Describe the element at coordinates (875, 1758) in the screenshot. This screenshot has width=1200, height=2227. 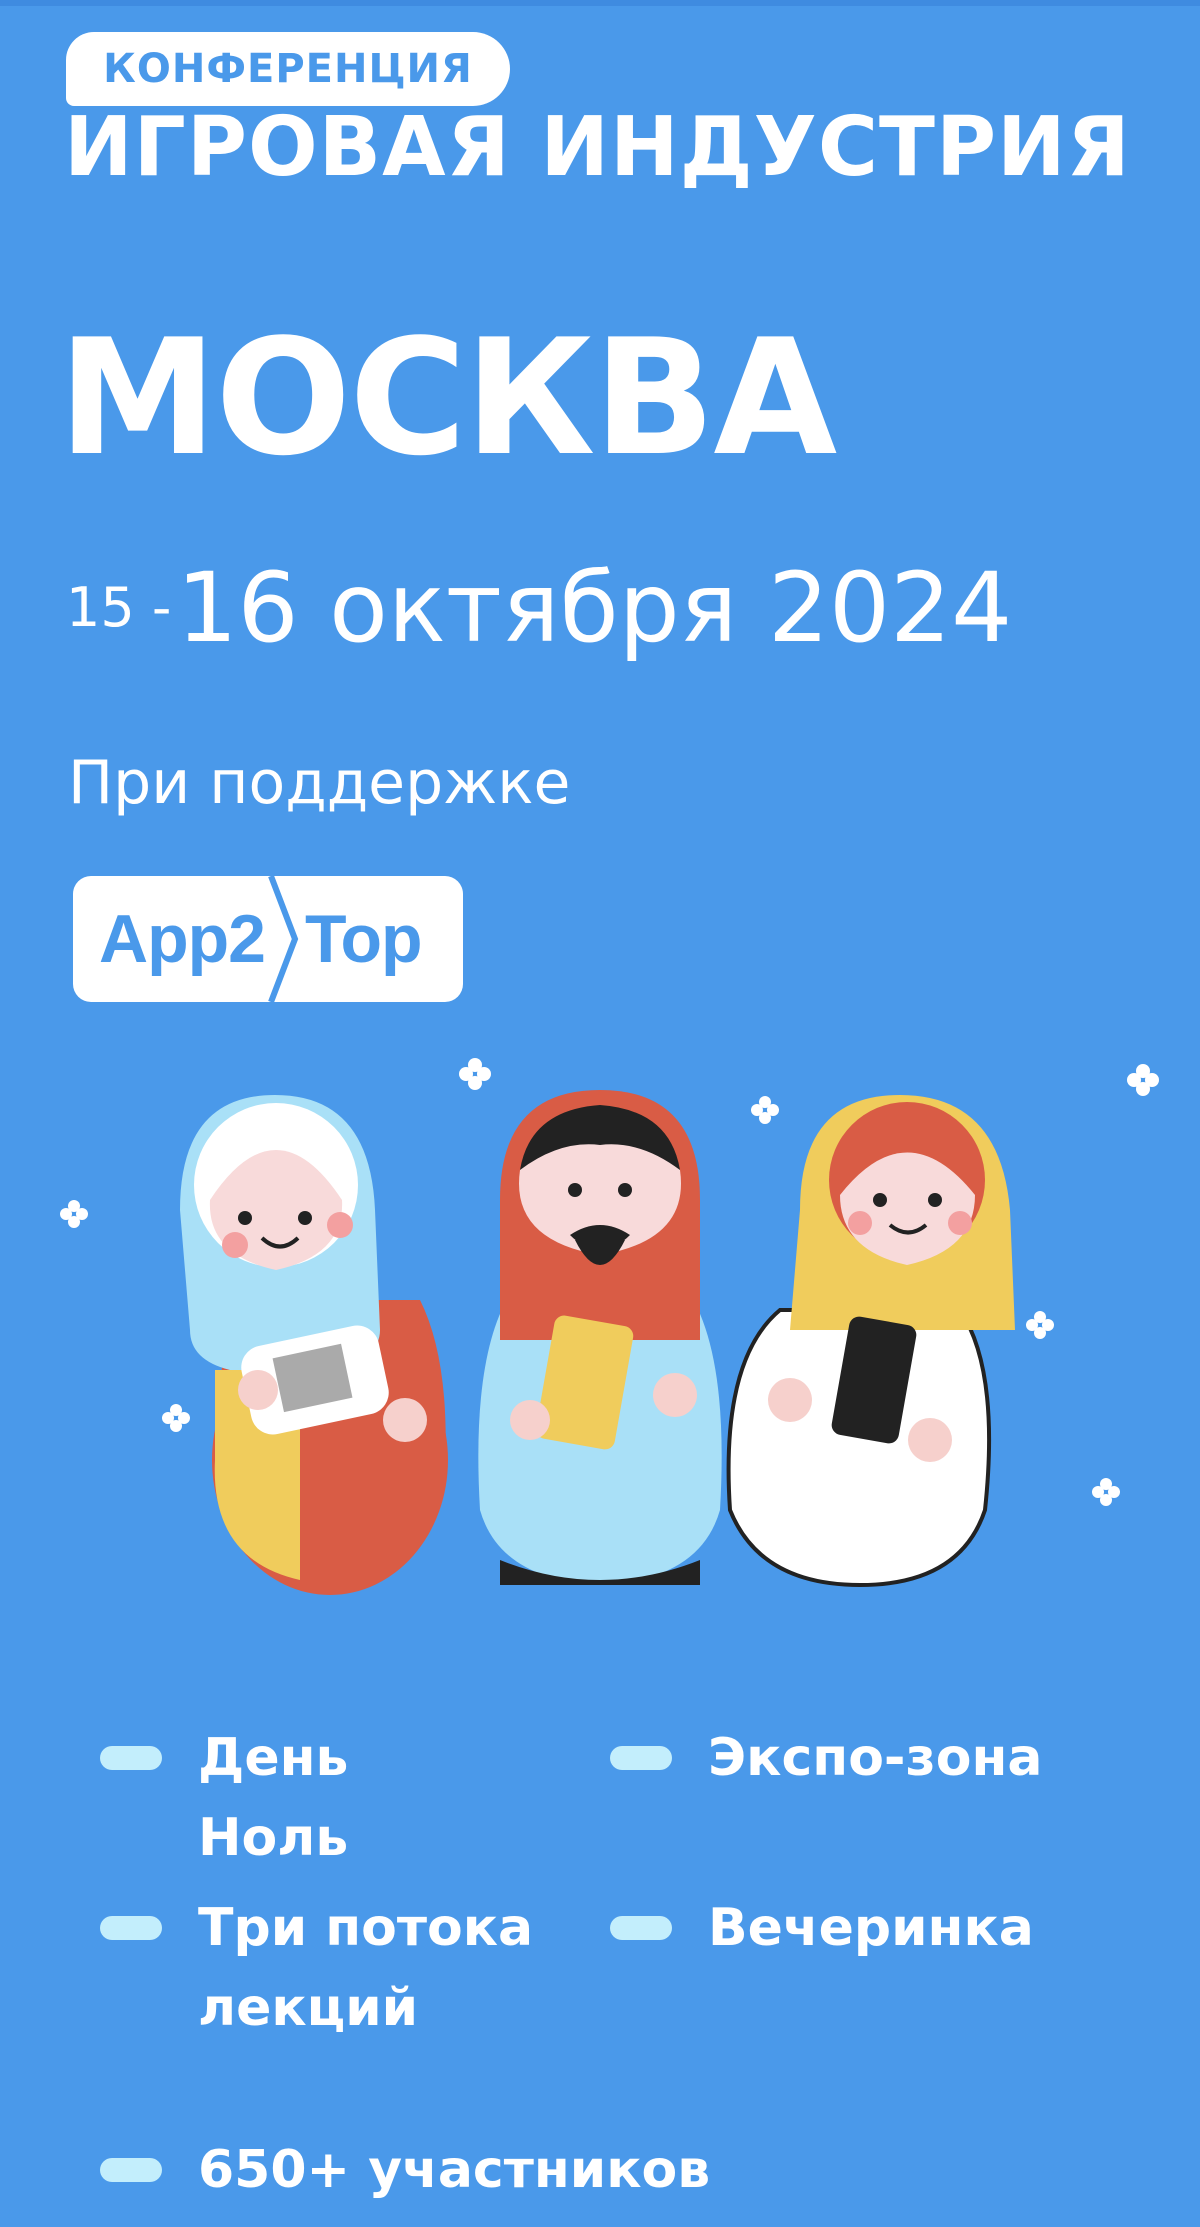
I see `feature-label: Экспо-зона` at that location.